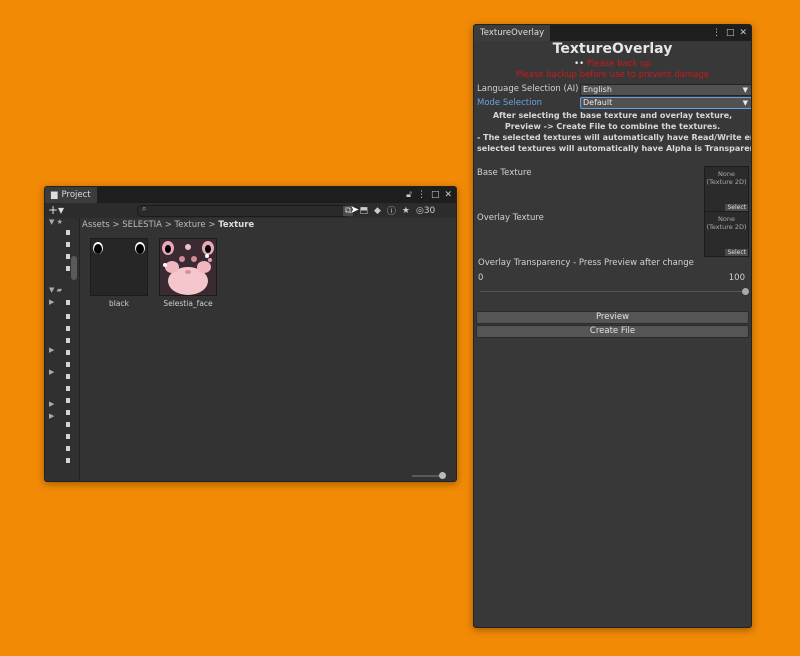 The image size is (800, 656). I want to click on overlay-tabbar: TextureOverlay ⋮ □ ✕, so click(612, 33).